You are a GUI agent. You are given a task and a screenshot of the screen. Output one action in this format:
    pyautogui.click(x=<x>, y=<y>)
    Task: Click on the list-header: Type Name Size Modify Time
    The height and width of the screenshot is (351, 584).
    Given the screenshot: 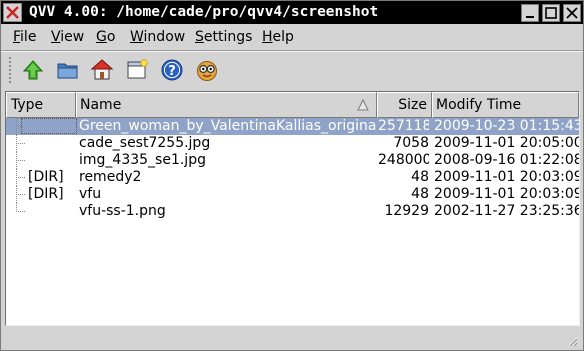 What is the action you would take?
    pyautogui.click(x=292, y=105)
    